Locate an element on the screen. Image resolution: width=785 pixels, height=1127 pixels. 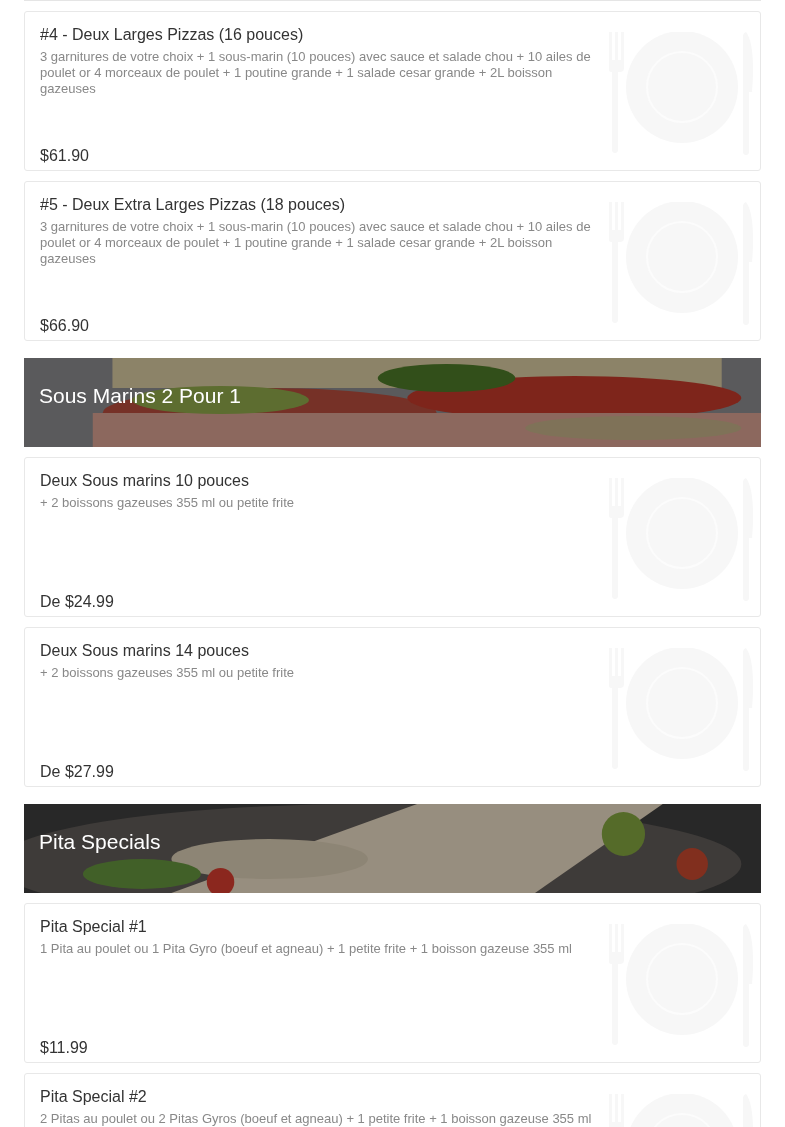
menu-item-card: Deux Sous marins 14 pouces + 2 boissons gazeuses 355 ml ou petite frite De $27.99 is located at coordinates (392, 707).